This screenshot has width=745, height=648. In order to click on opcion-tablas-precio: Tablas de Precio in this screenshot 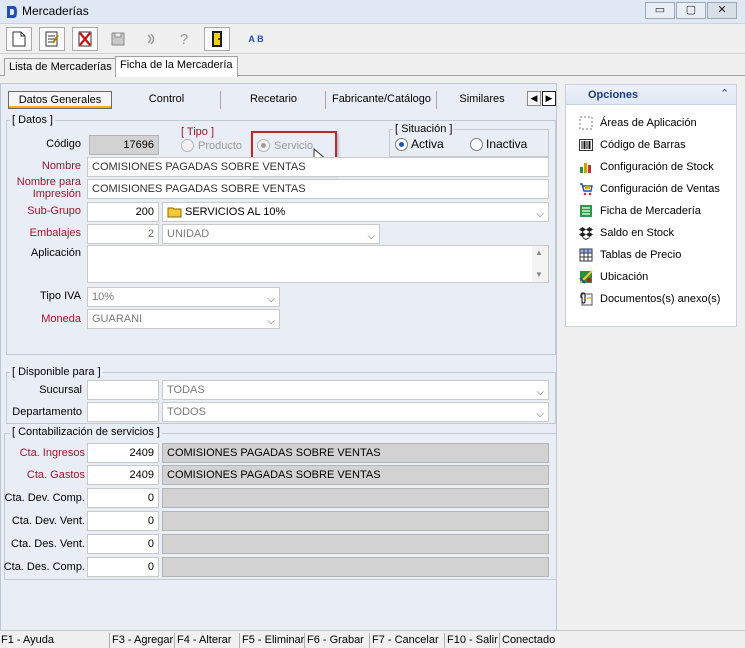, I will do `click(629, 255)`.